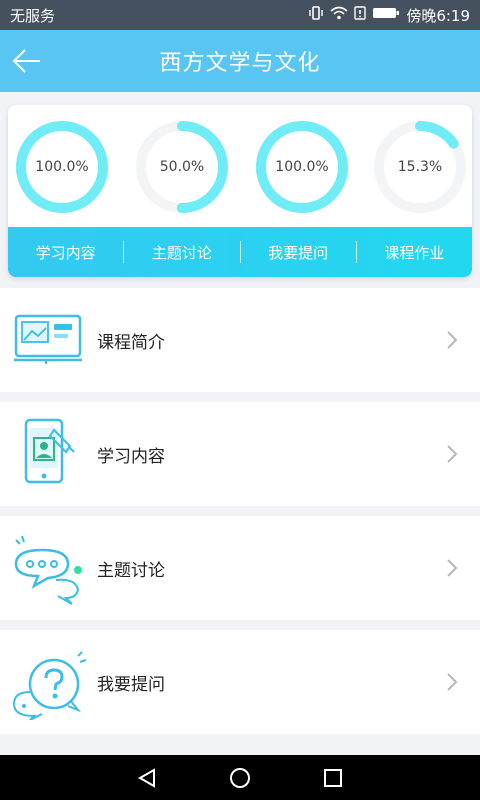 This screenshot has height=800, width=480. Describe the element at coordinates (240, 15) in the screenshot. I see `status-bar: 无服务 傍晚6:19` at that location.